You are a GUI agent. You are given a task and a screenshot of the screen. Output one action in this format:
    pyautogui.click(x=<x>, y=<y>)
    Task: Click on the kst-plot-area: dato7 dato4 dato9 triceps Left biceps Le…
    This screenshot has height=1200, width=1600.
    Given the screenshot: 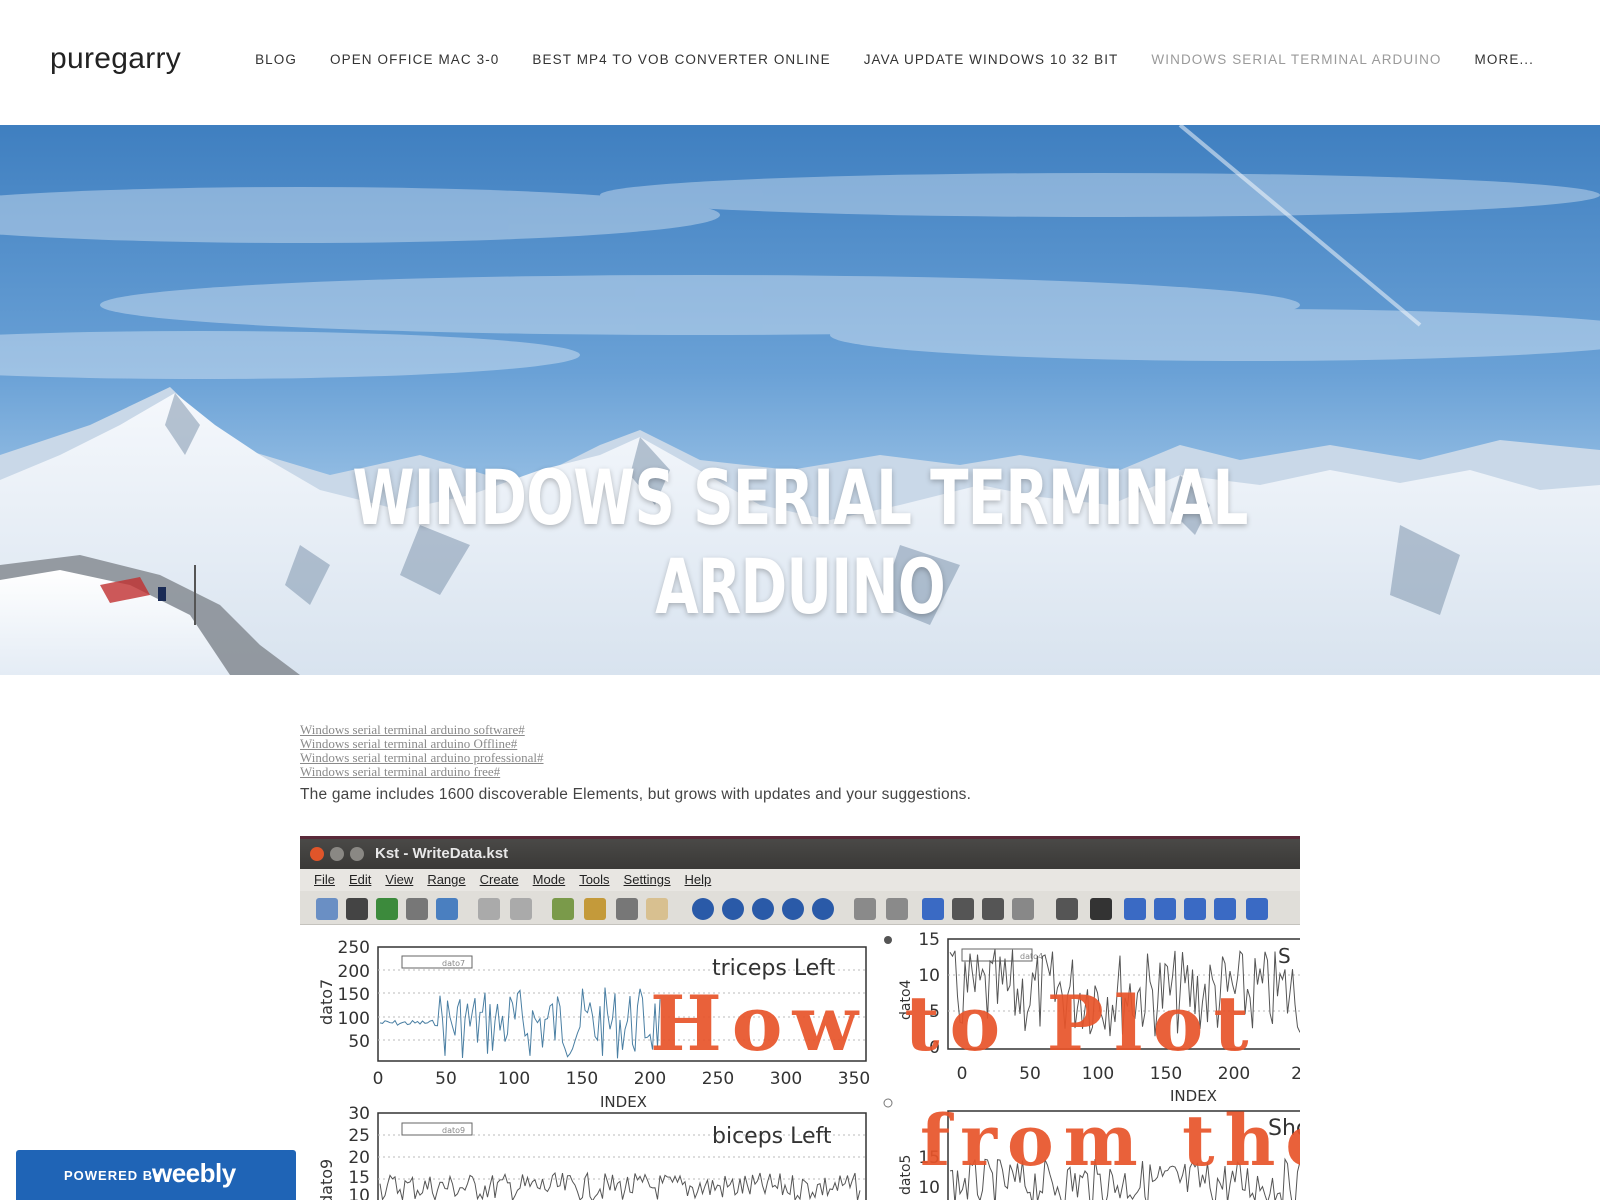 What is the action you would take?
    pyautogui.click(x=800, y=1062)
    